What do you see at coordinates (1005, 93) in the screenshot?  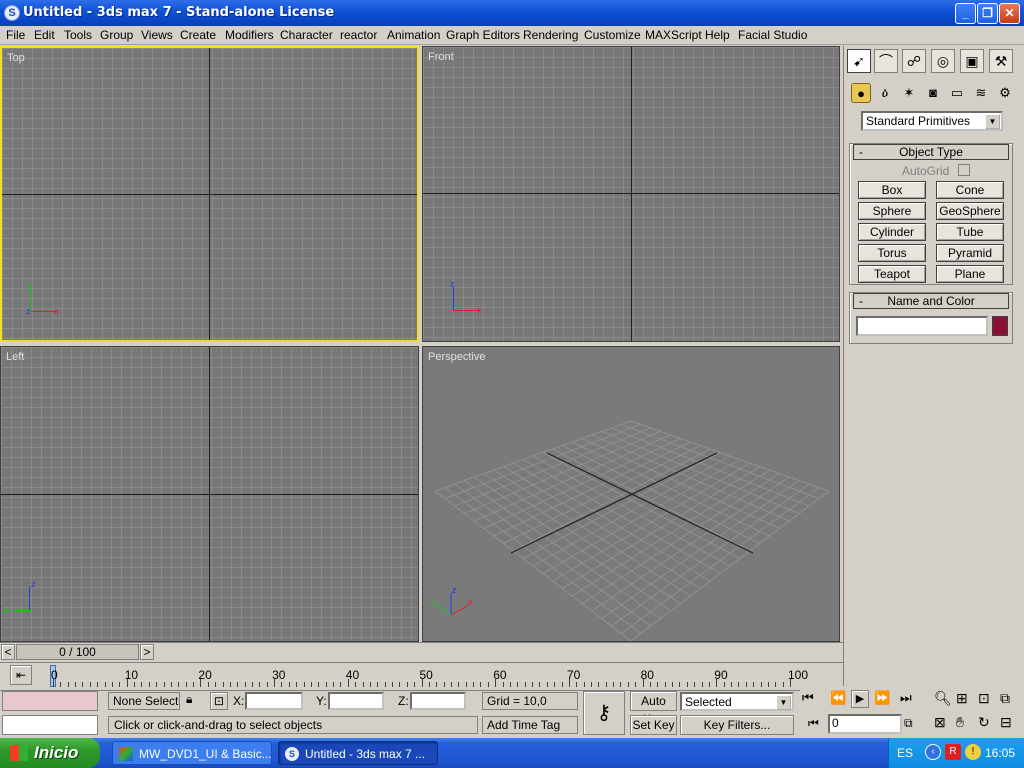 I see `systems-icon: ⚙` at bounding box center [1005, 93].